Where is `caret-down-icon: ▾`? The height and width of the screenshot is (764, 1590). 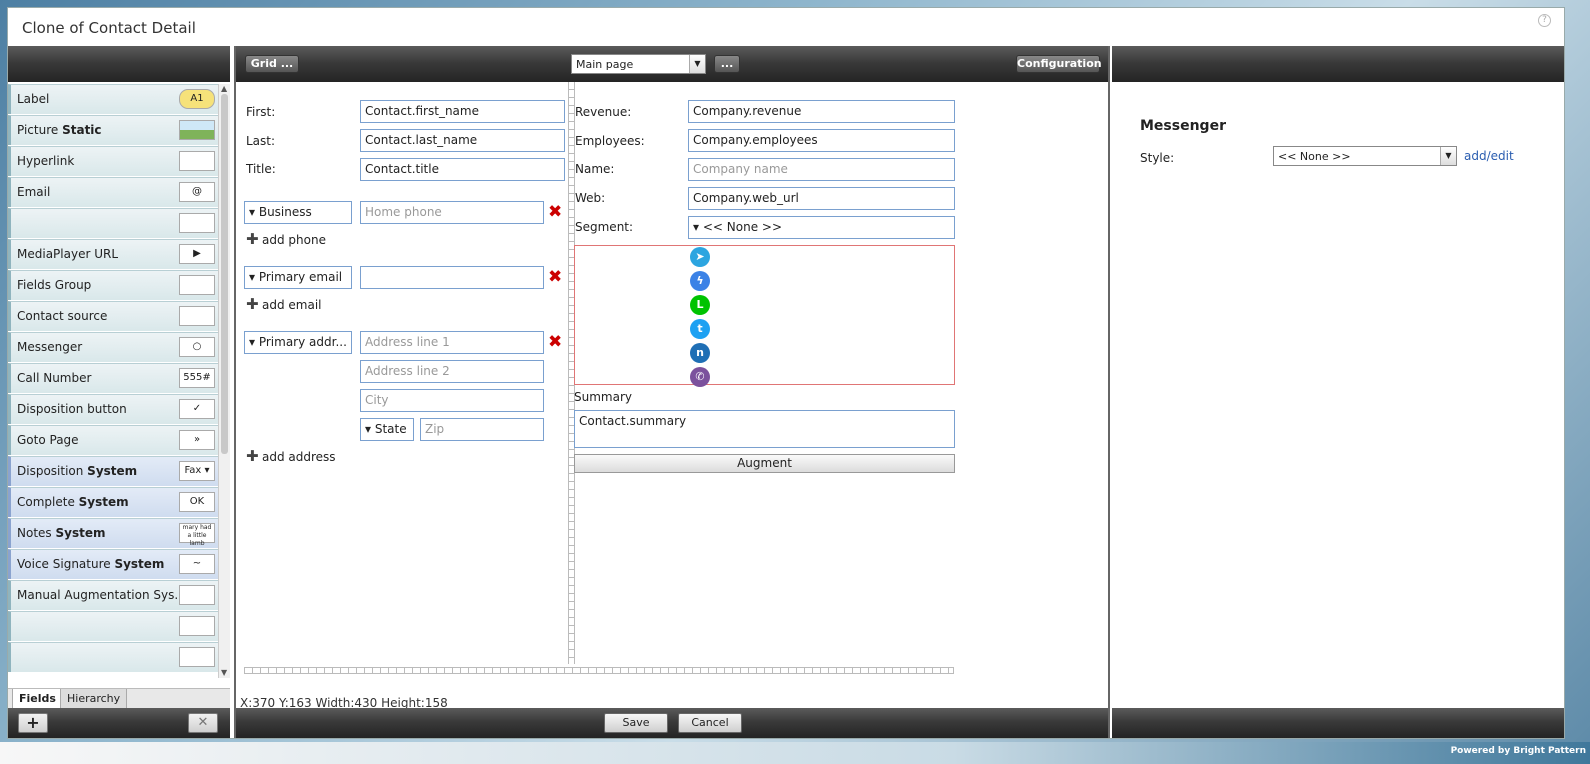
caret-down-icon: ▾ is located at coordinates (698, 227).